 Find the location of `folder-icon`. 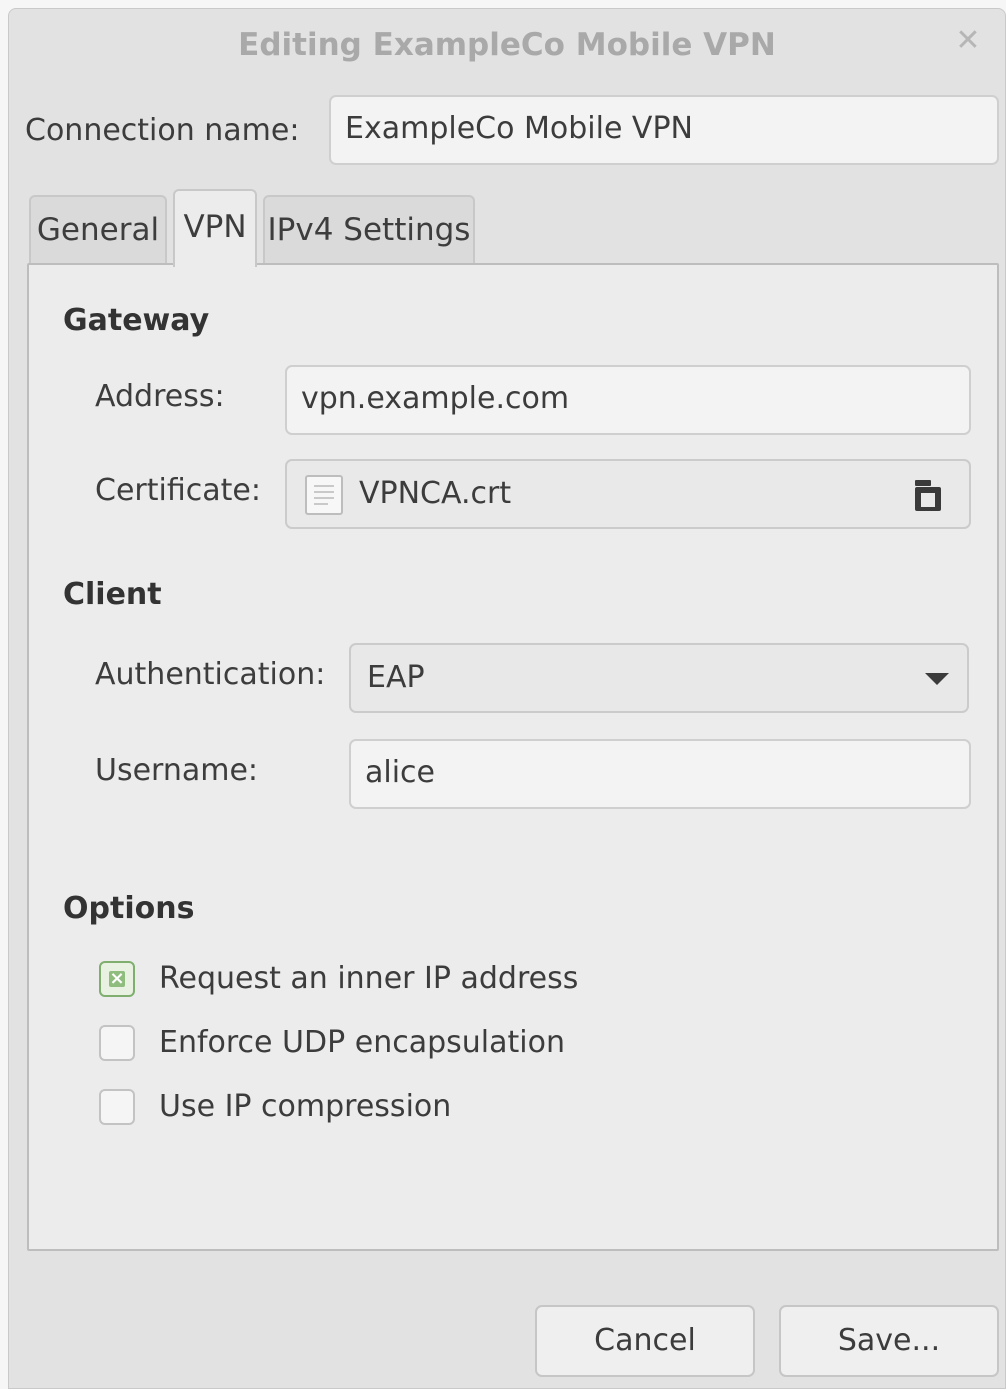

folder-icon is located at coordinates (928, 495).